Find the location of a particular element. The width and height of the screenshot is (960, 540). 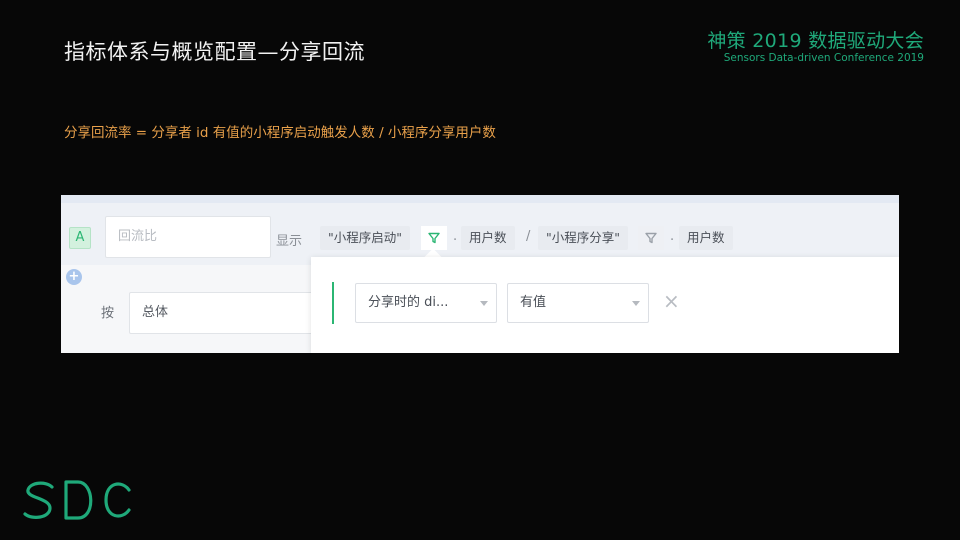

metric-badge: A is located at coordinates (80, 238).